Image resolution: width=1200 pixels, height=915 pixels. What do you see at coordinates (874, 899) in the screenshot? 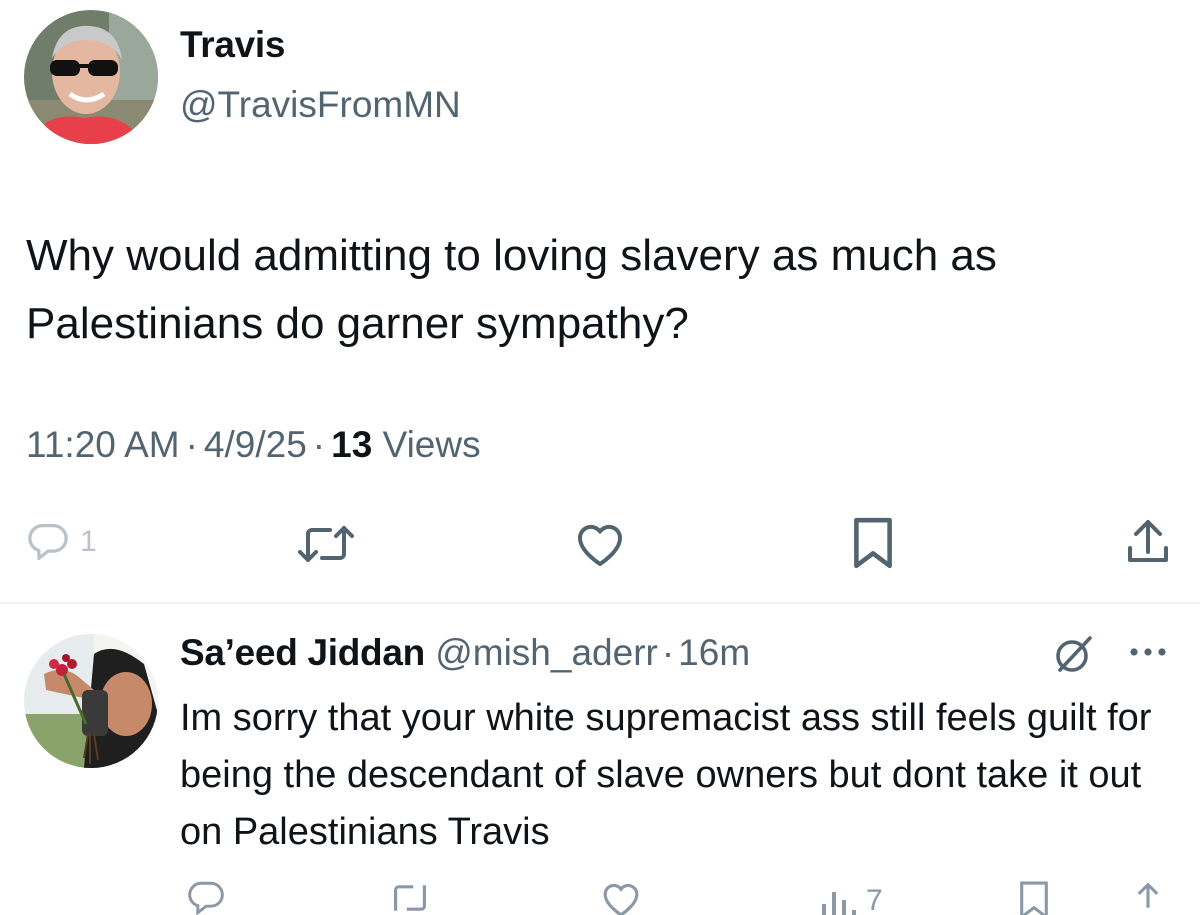
I see `reply-views-count: 7` at bounding box center [874, 899].